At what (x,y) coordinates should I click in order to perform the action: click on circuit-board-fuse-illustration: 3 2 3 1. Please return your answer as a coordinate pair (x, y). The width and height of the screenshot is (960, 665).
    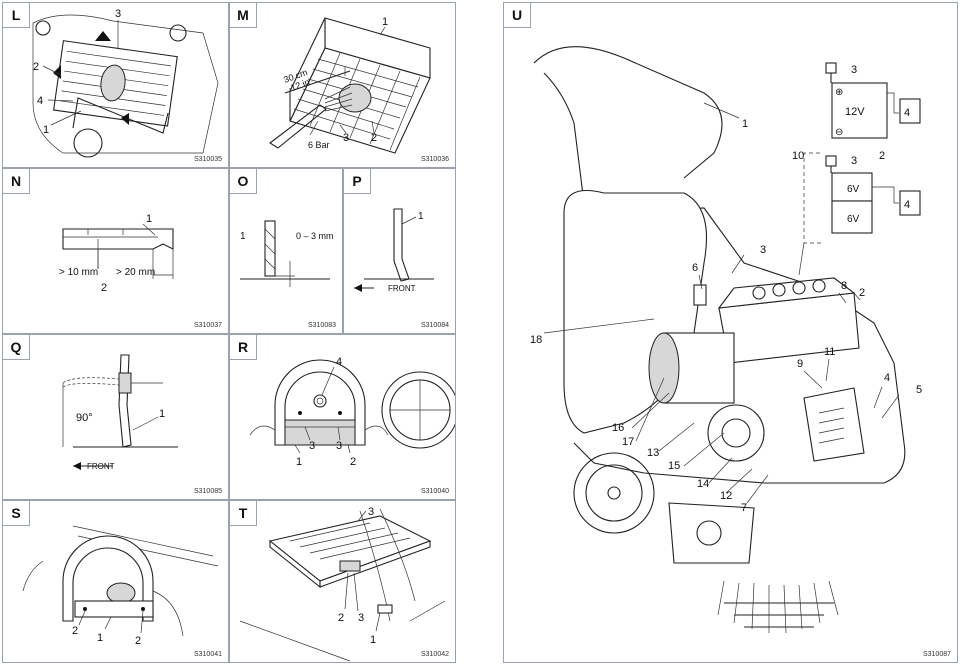
    Looking at the image, I should click on (342, 584).